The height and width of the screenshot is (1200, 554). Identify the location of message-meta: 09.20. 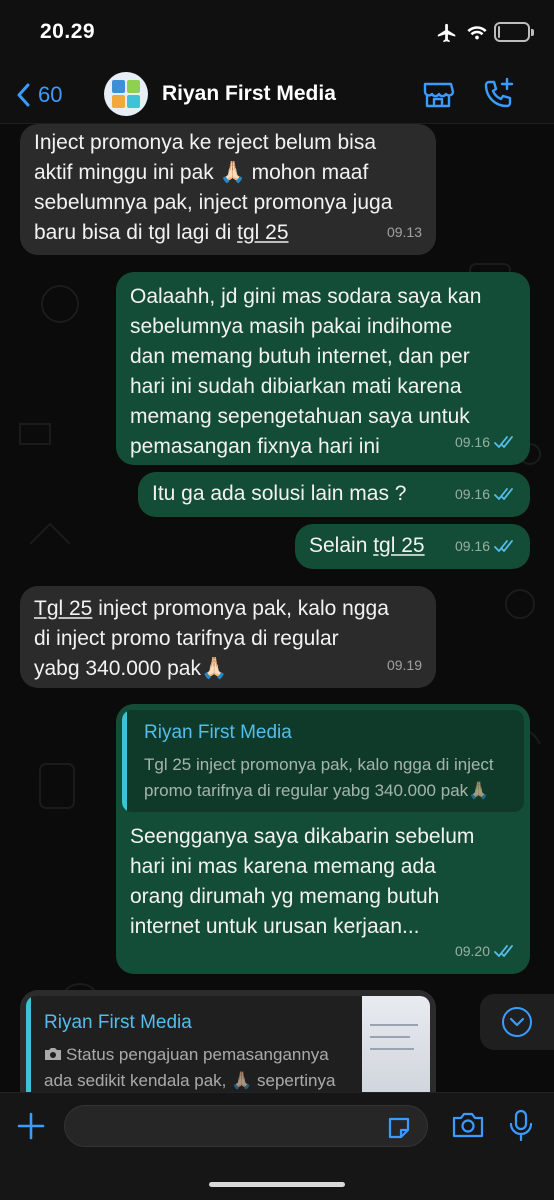
(485, 951).